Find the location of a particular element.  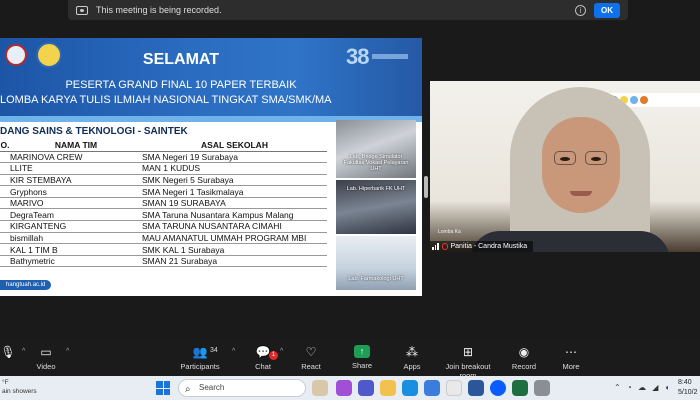

photo-caption: Lab. Farmakologi UHT is located at coordinates (376, 279).